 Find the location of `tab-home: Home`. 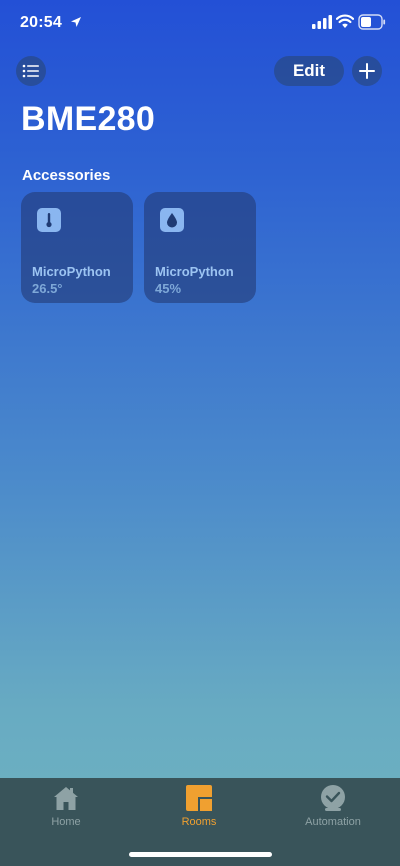

tab-home: Home is located at coordinates (66, 809).